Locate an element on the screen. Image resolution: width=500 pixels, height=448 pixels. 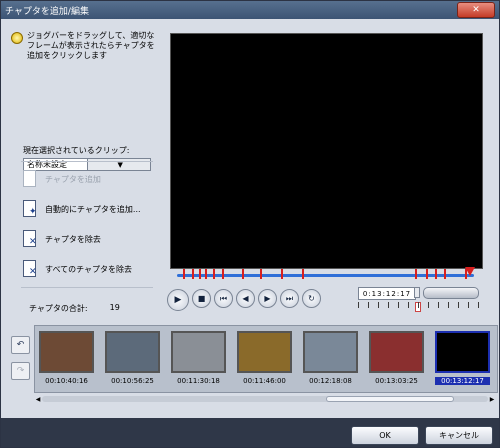
auto-add-chapter-icon: ✦ is located at coordinates (30, 209).